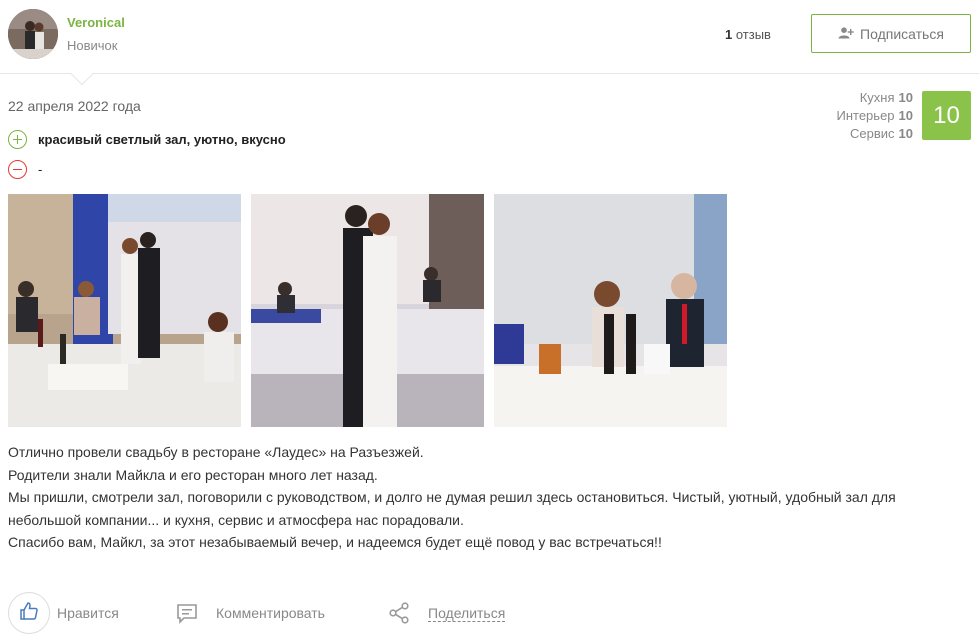 The image size is (979, 640). What do you see at coordinates (162, 139) in the screenshot?
I see `pros-text: красивый светлый зал, уютно, вкусно` at bounding box center [162, 139].